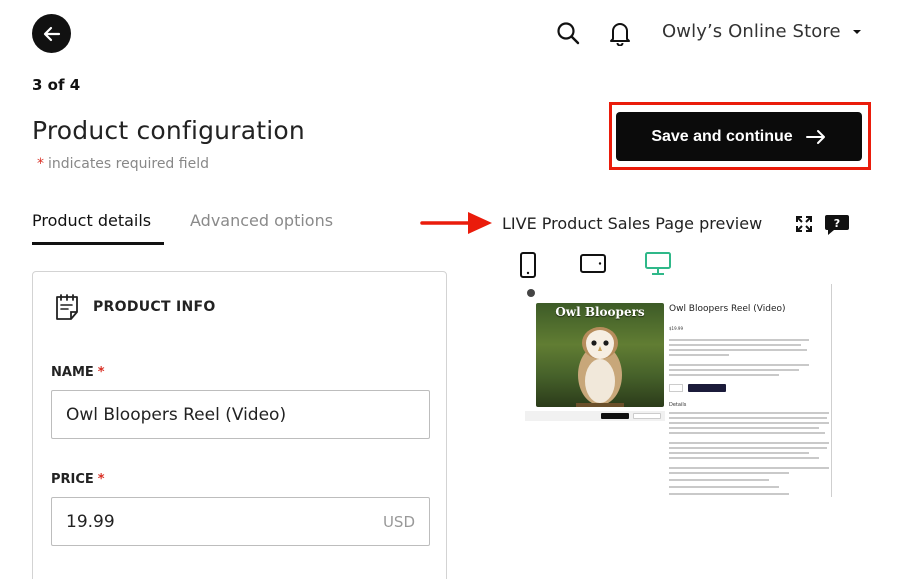 The image size is (898, 579). I want to click on preview-product-title: Owl Bloopers Reel (Video), so click(727, 309).